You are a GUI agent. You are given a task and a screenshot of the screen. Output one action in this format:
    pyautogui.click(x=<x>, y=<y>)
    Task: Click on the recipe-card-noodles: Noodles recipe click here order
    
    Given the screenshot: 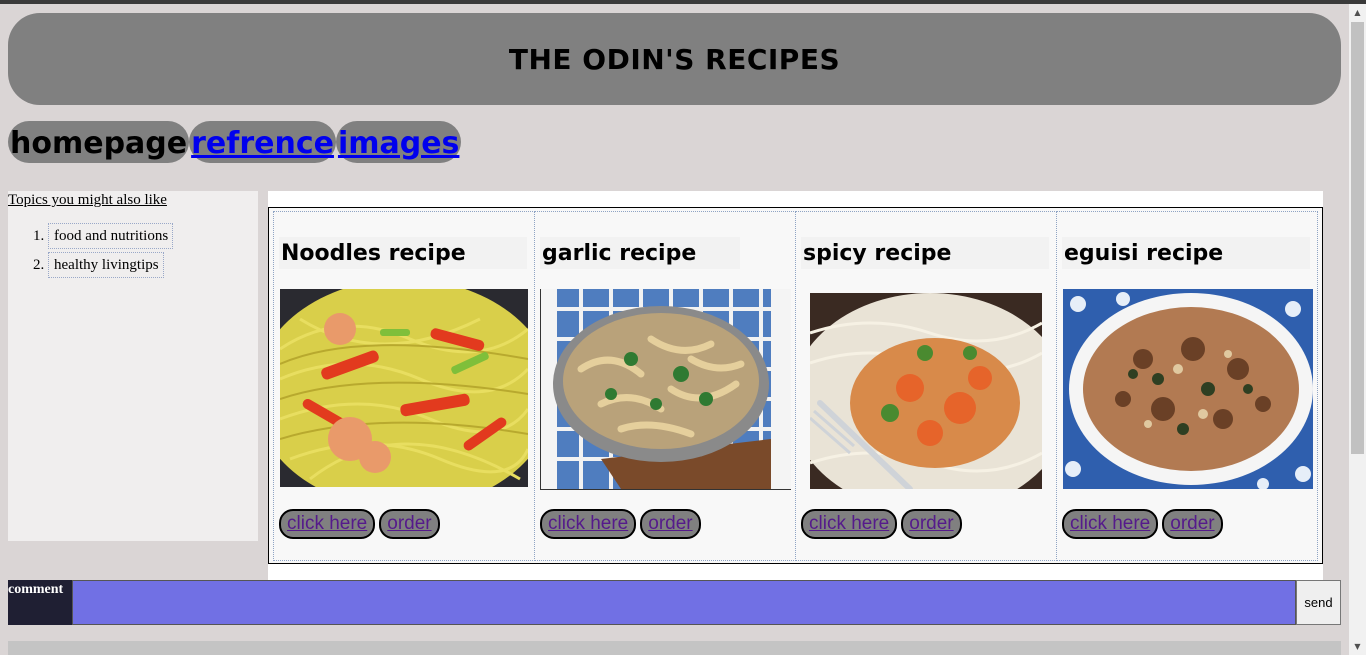 What is the action you would take?
    pyautogui.click(x=404, y=386)
    